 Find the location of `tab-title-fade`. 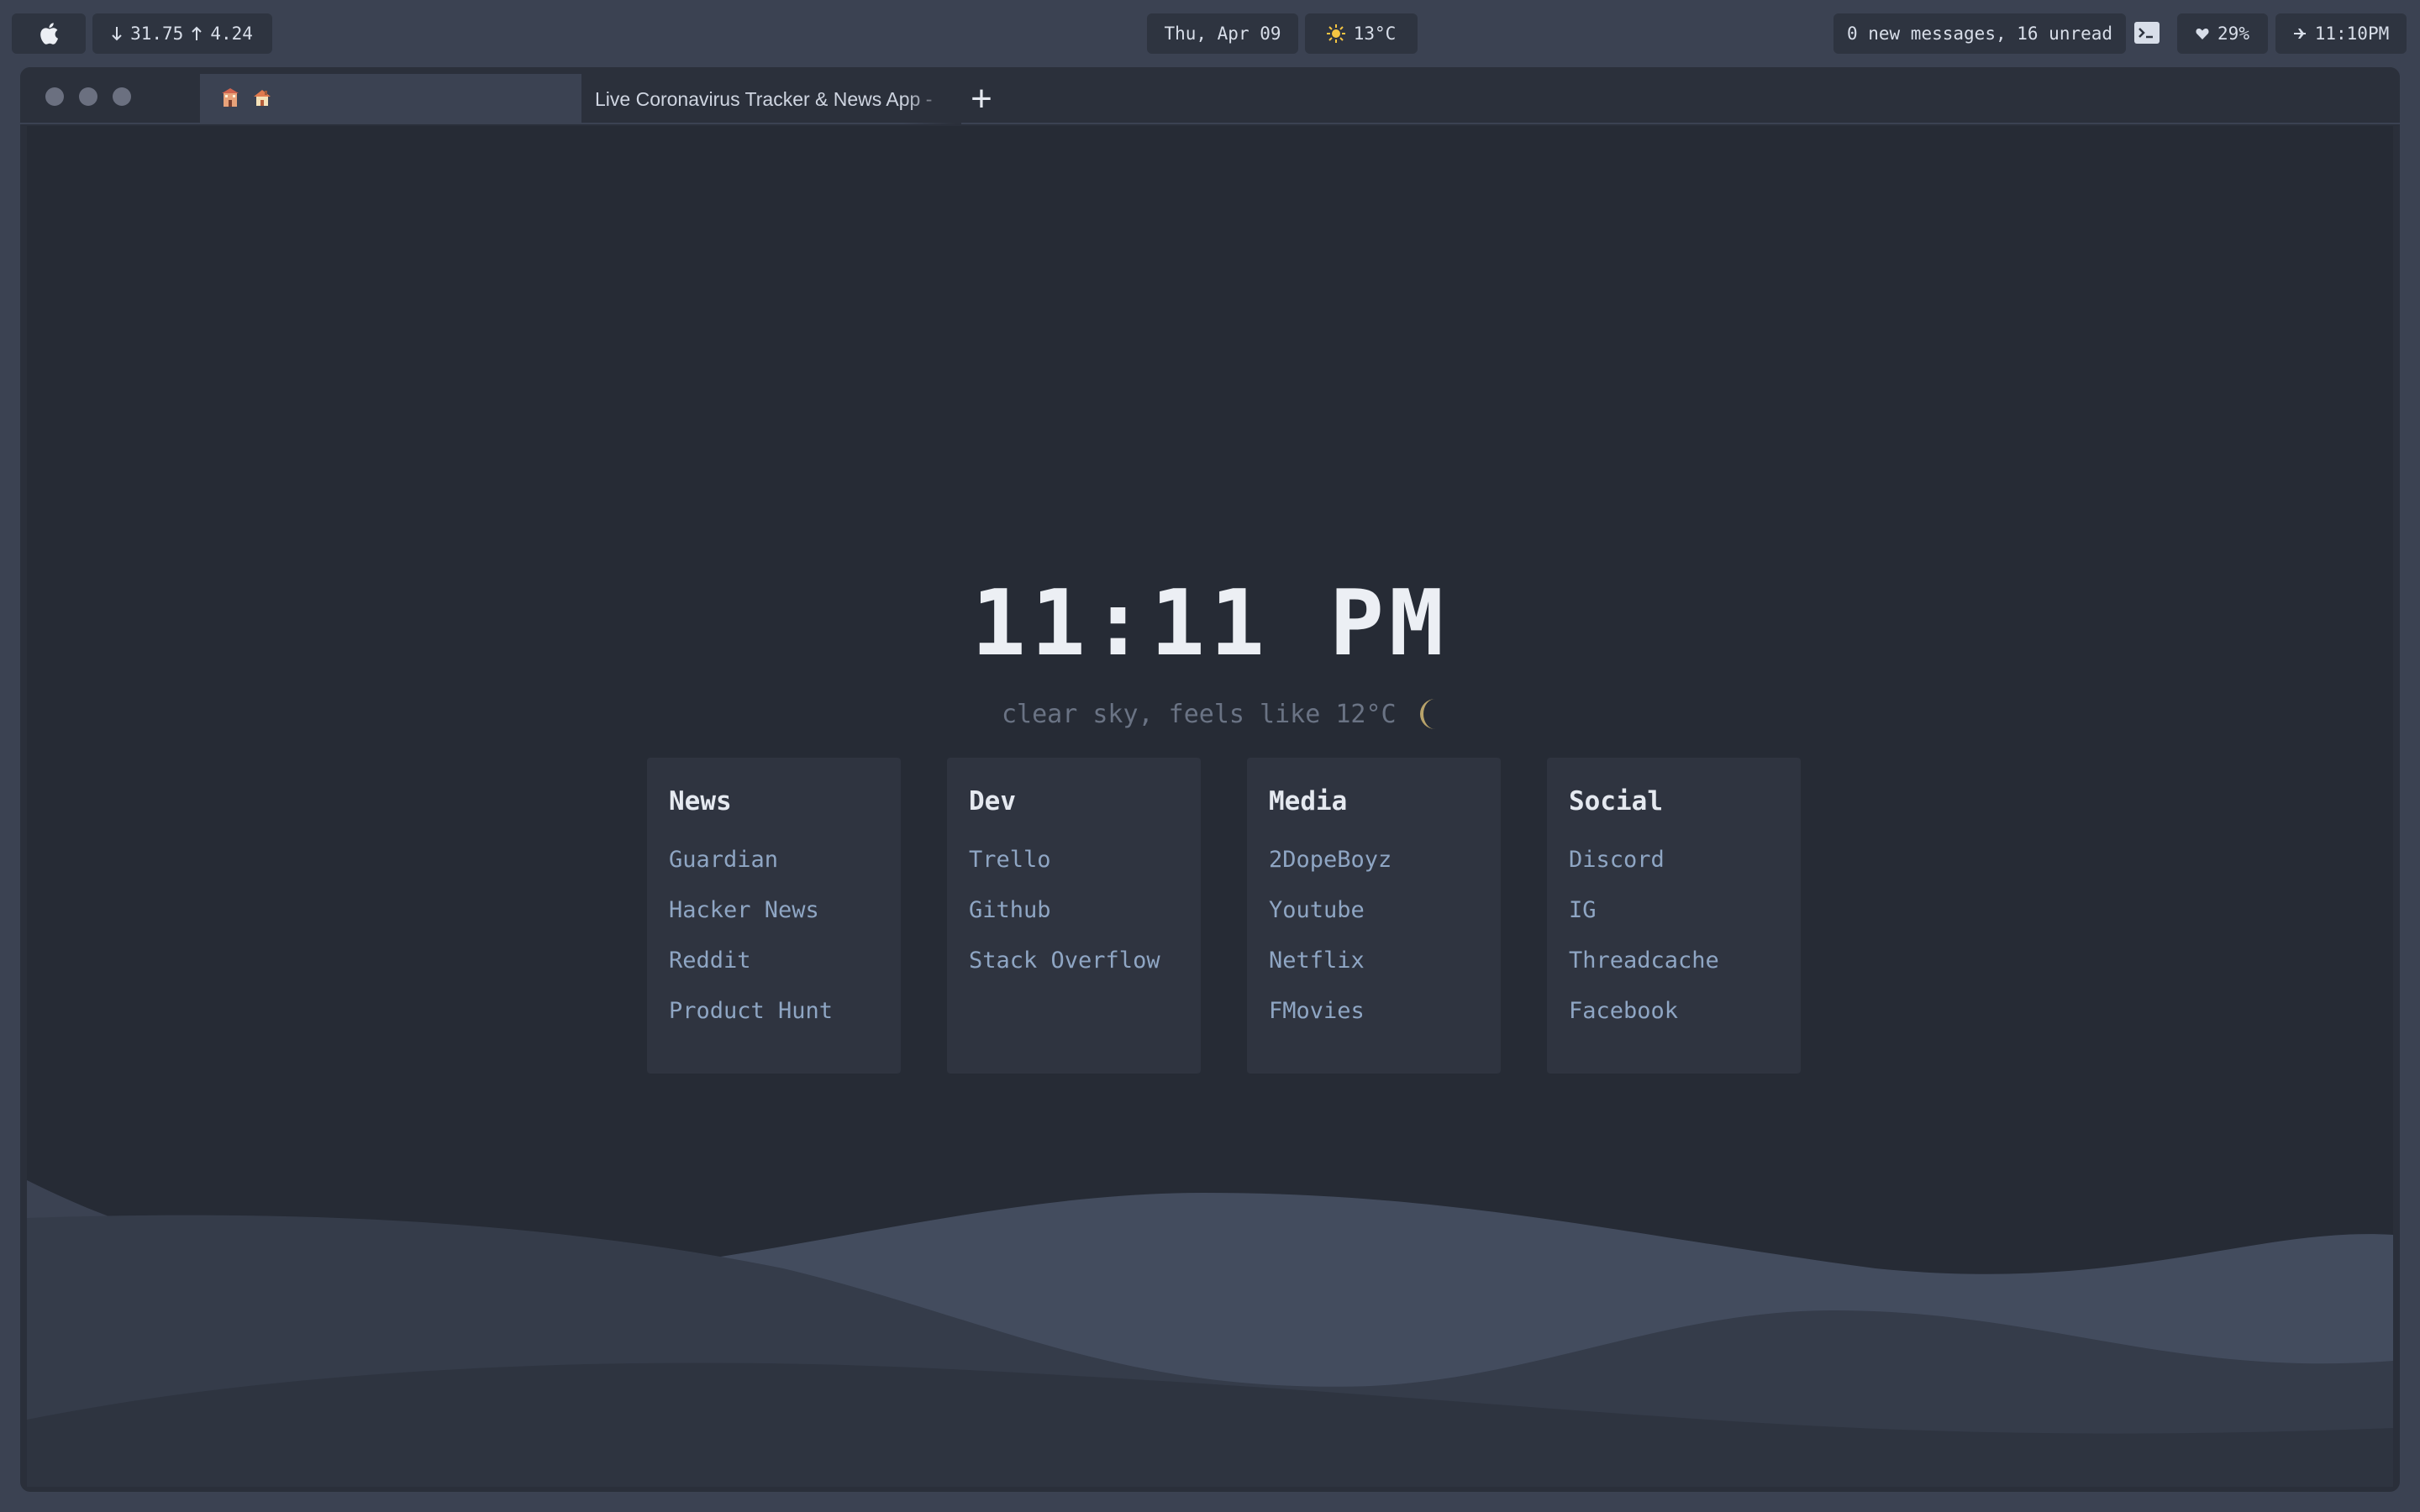

tab-title-fade is located at coordinates (931, 99).